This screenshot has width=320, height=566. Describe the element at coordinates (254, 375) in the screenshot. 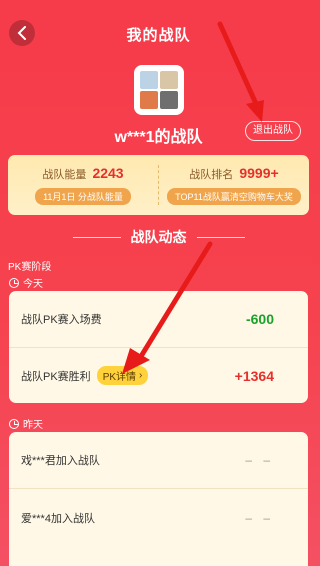

I see `energy-change: +1364` at that location.